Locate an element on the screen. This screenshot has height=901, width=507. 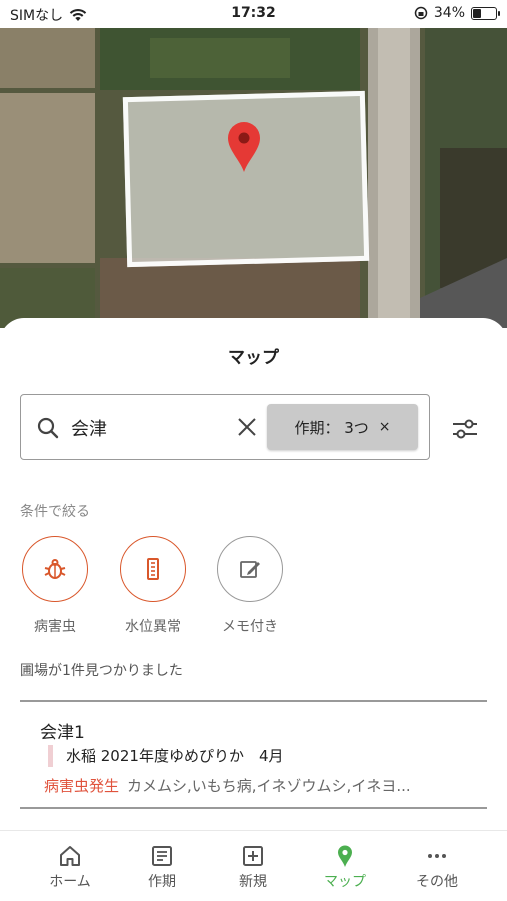
filter-memo-label: メモ付き is located at coordinates (250, 627).